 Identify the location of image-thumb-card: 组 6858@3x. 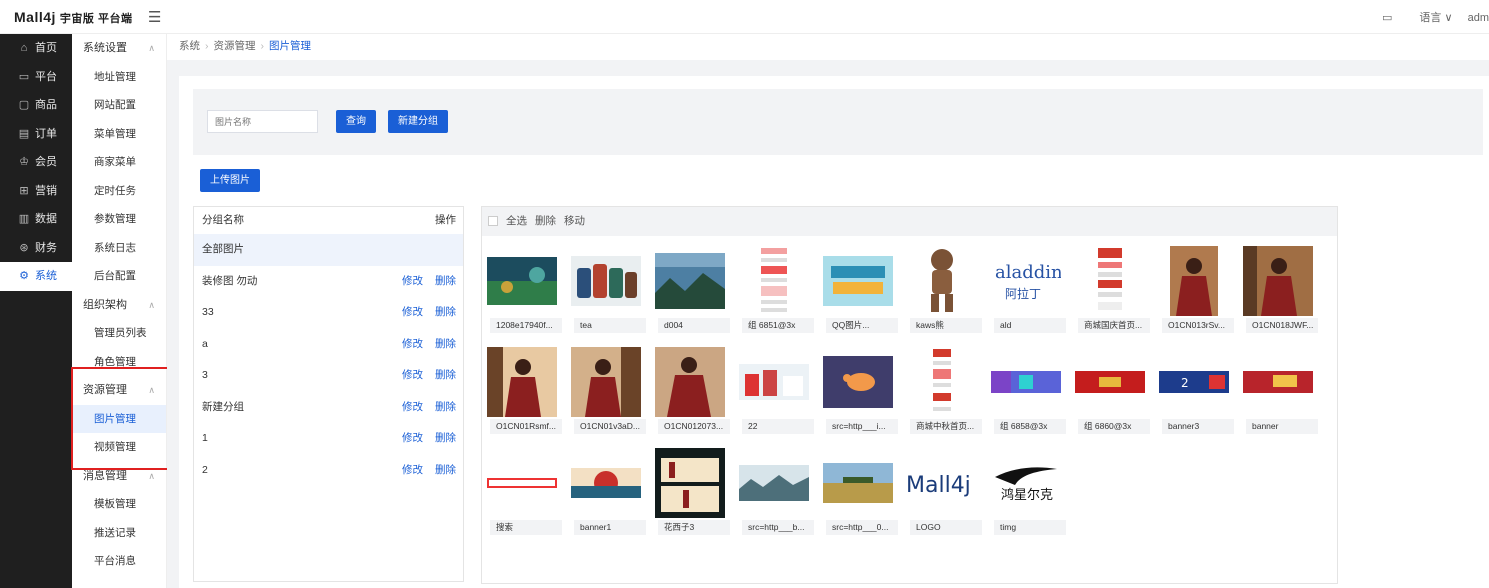
(1027, 391).